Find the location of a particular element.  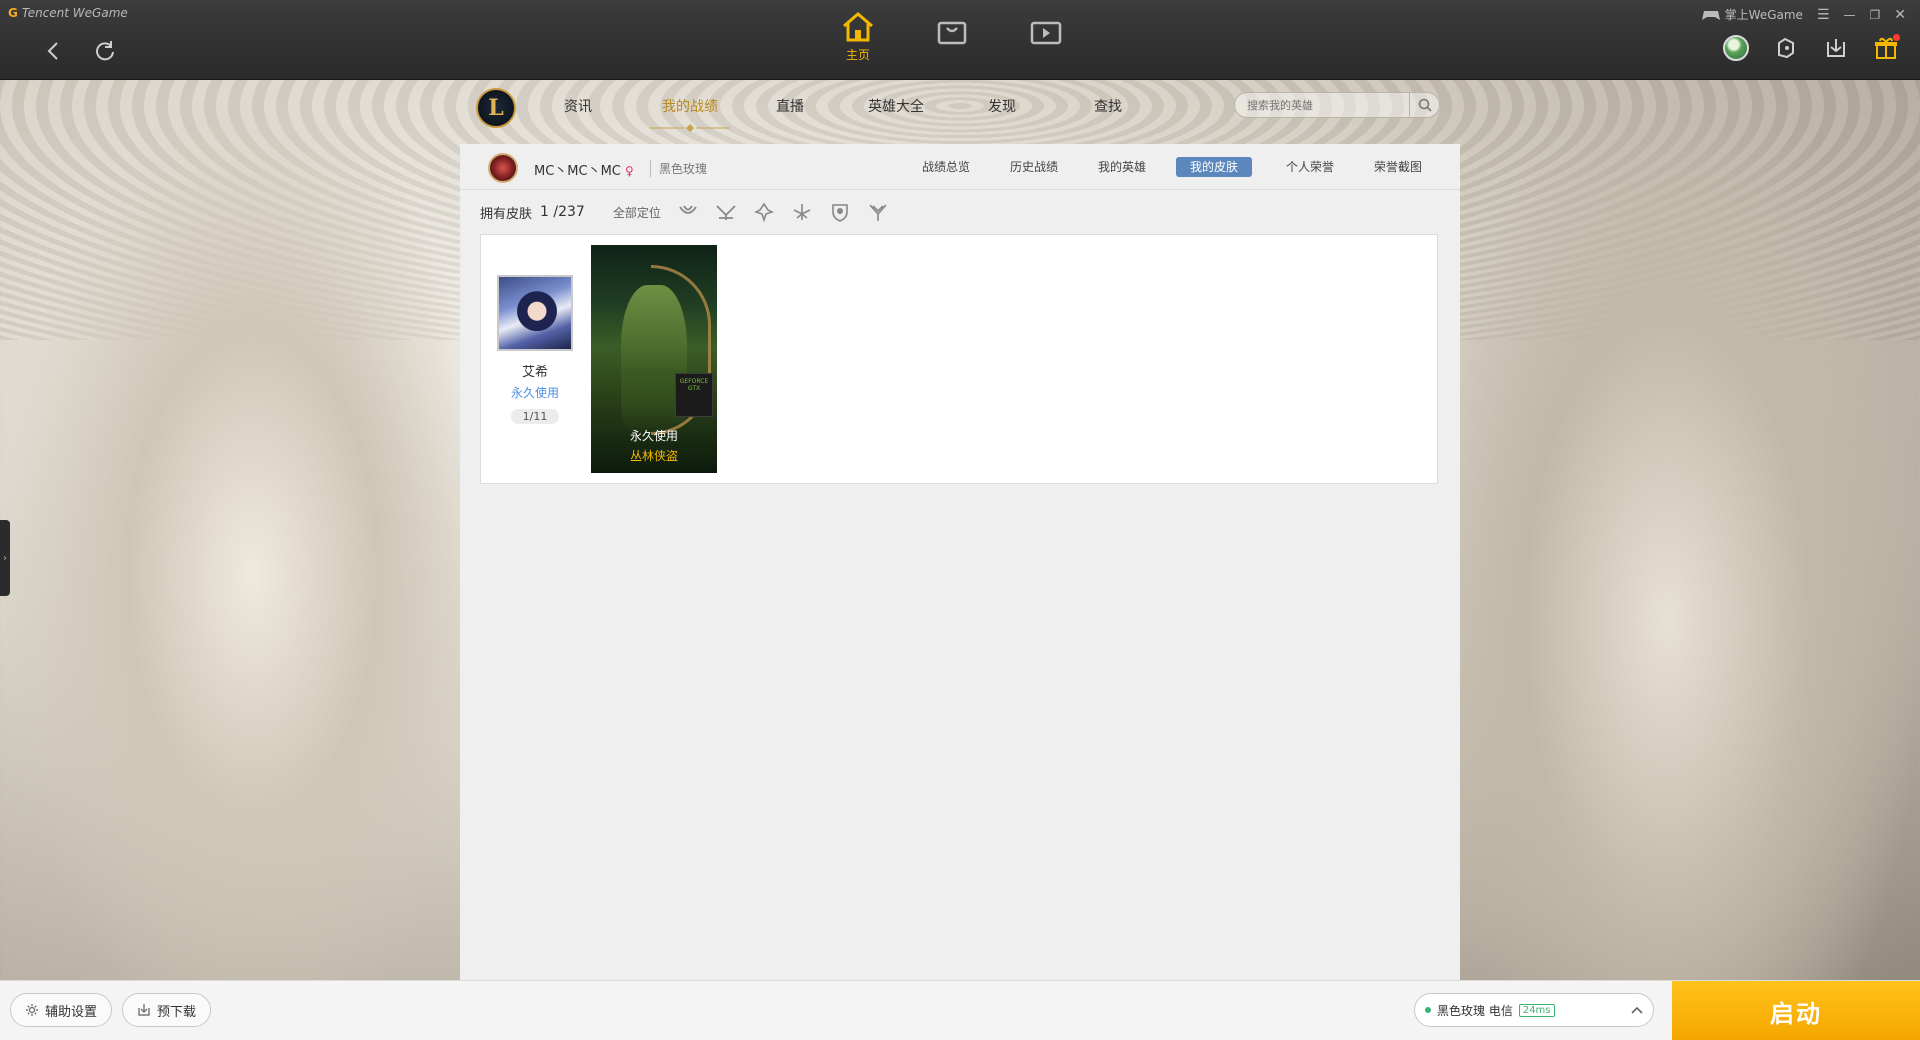

nav-heroes-label: 英雄大全 is located at coordinates (896, 107).